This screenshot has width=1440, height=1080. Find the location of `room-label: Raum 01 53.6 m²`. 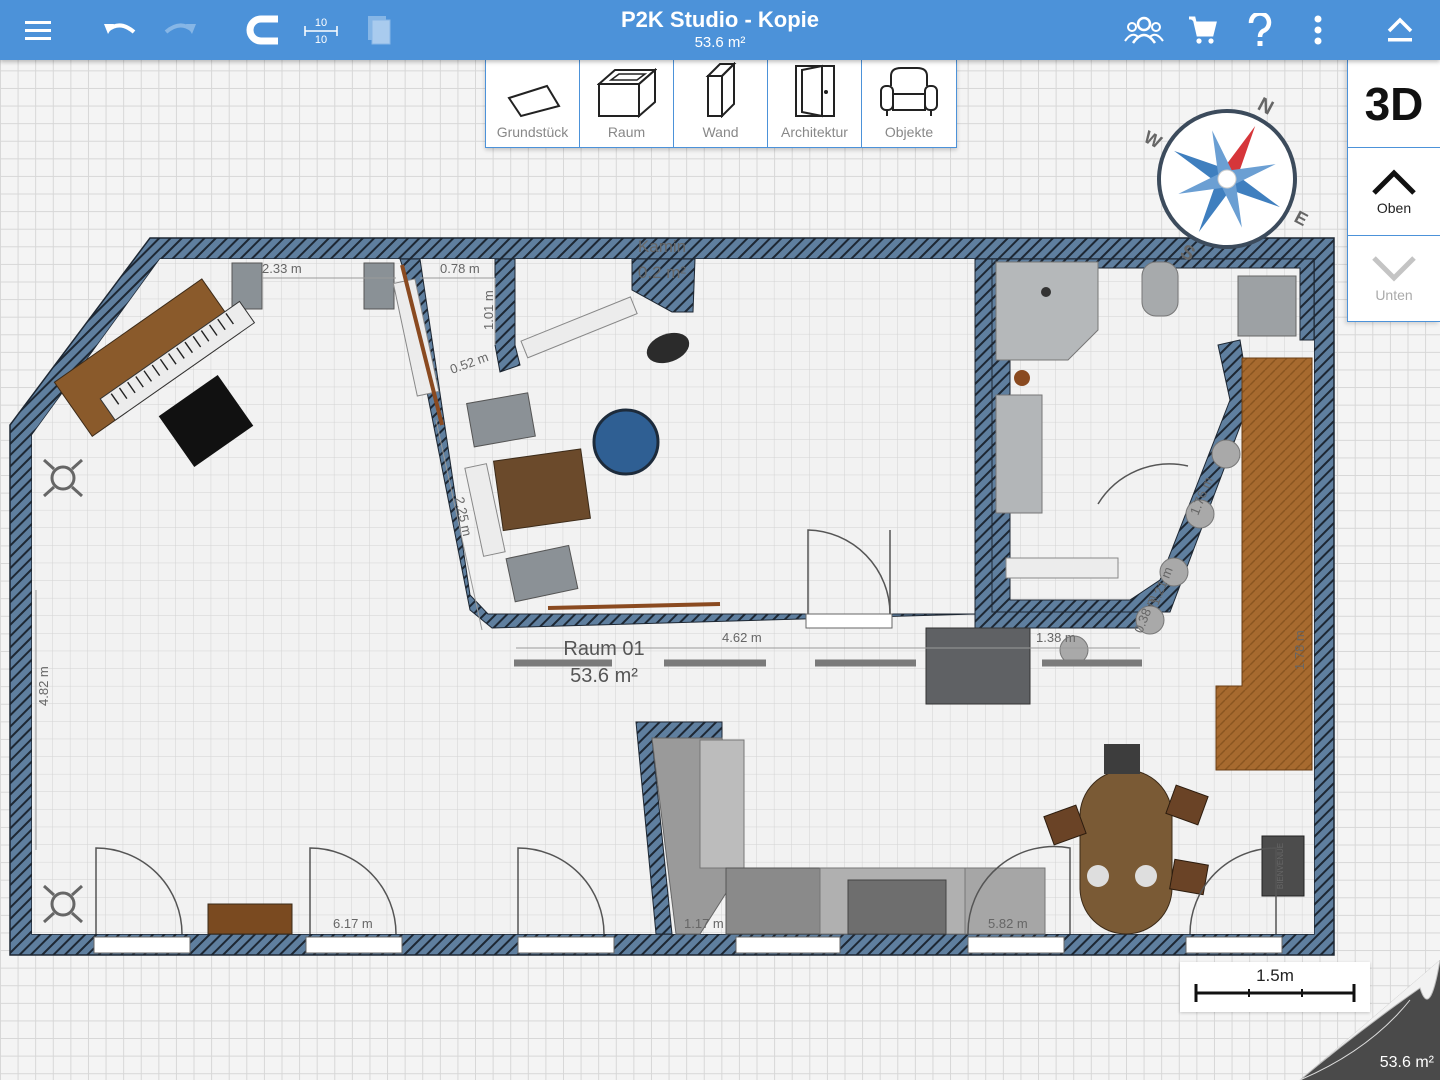

room-label: Raum 01 53.6 m² is located at coordinates (604, 663).